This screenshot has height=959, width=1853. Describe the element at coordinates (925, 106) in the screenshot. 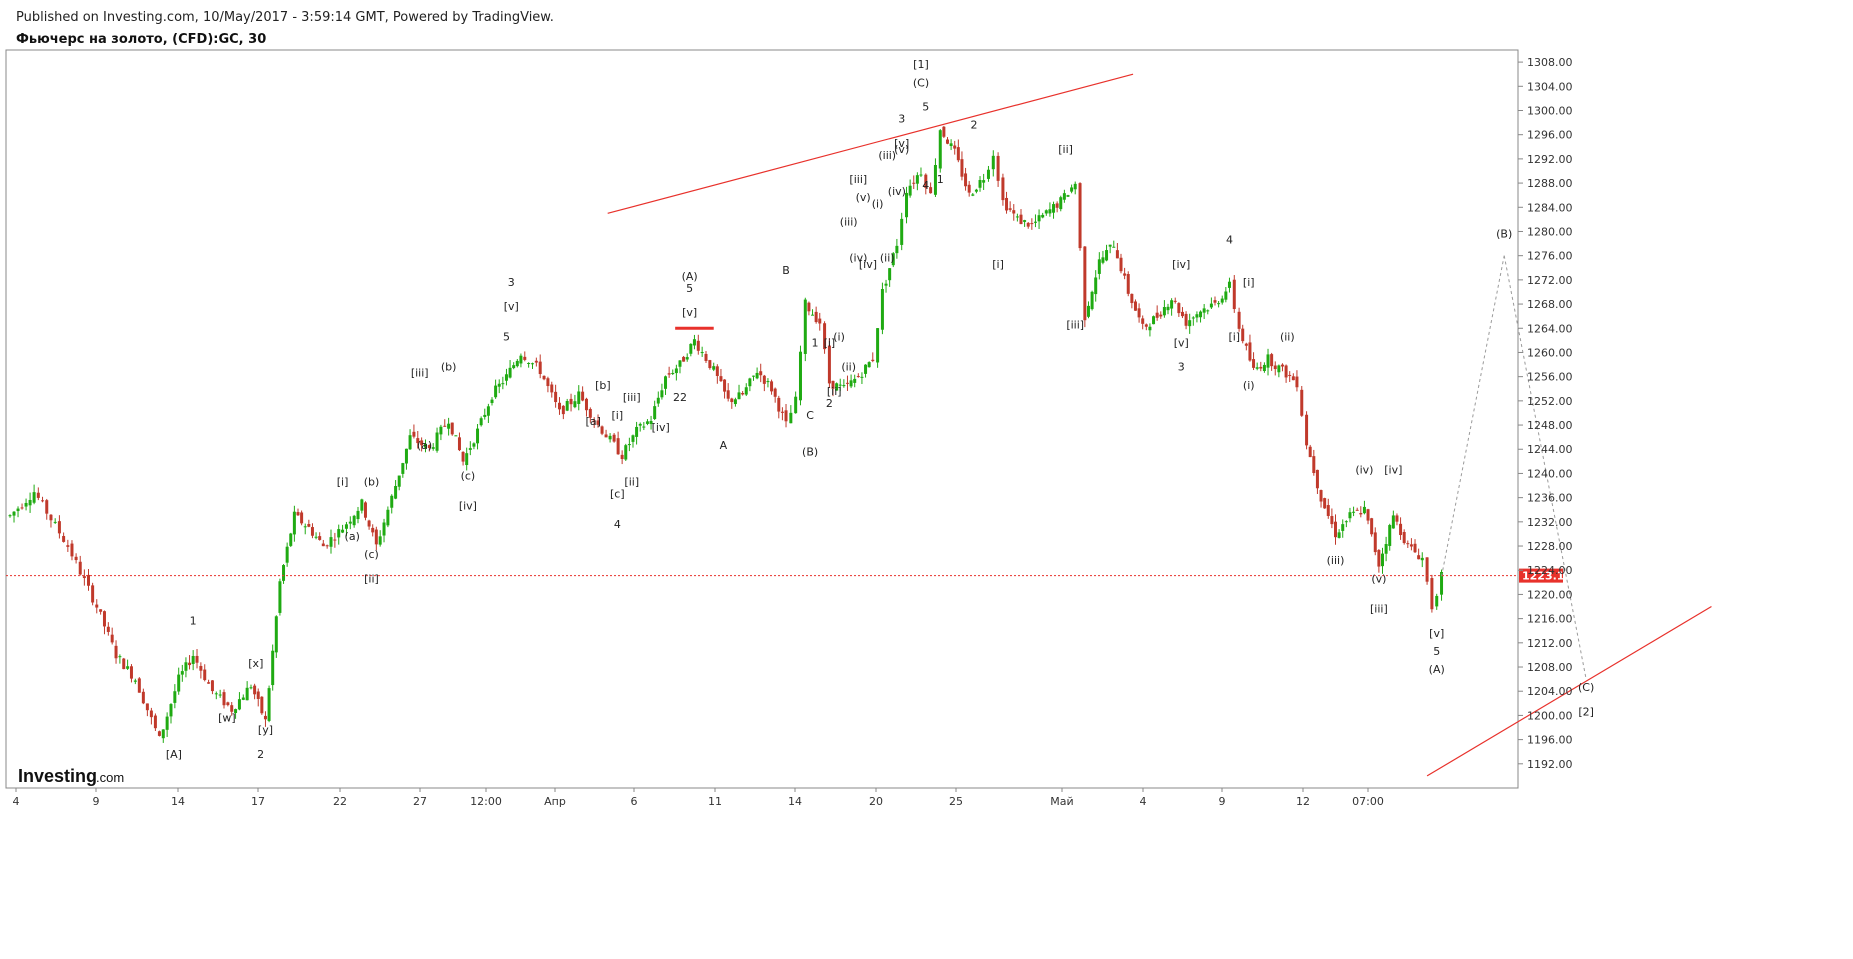

I see `wave-label: 5` at that location.